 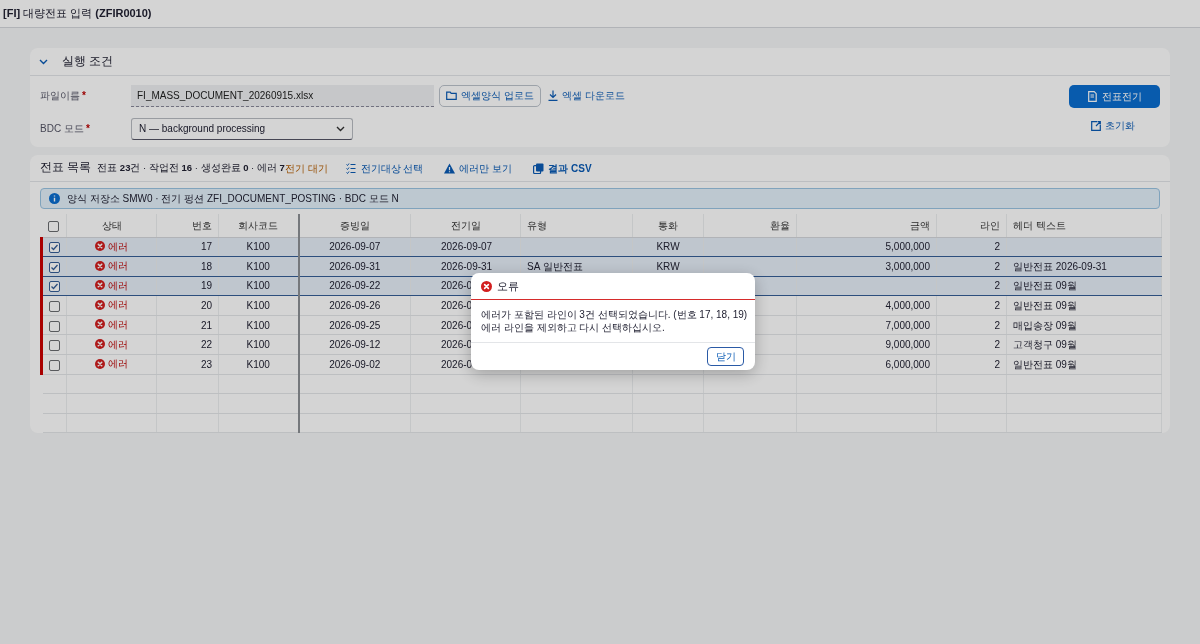 I want to click on column-header: 환율, so click(x=780, y=225).